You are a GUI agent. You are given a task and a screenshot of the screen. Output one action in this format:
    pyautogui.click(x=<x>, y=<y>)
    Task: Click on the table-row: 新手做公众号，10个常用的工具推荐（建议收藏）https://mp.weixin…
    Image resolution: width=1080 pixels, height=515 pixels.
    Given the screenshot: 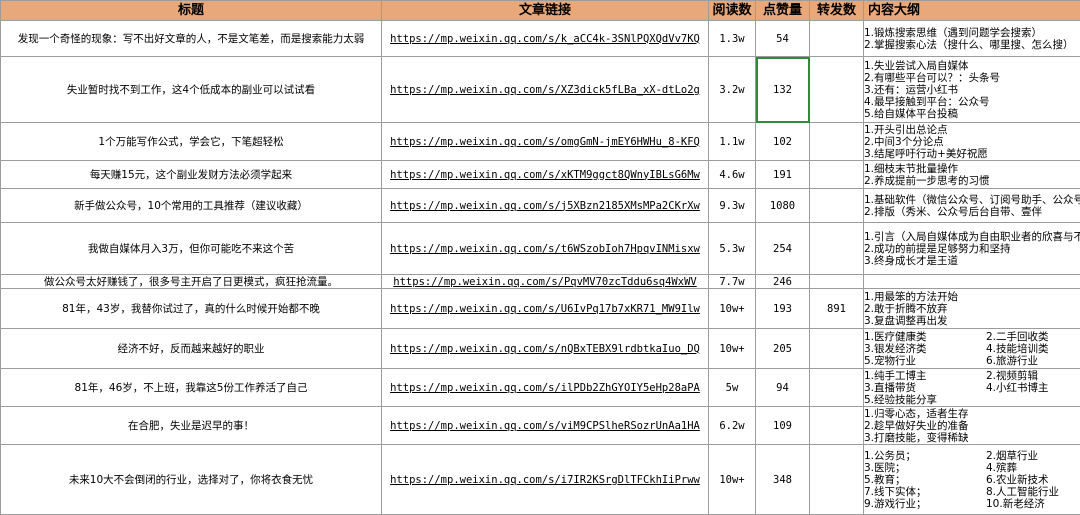 What is the action you would take?
    pyautogui.click(x=540, y=206)
    